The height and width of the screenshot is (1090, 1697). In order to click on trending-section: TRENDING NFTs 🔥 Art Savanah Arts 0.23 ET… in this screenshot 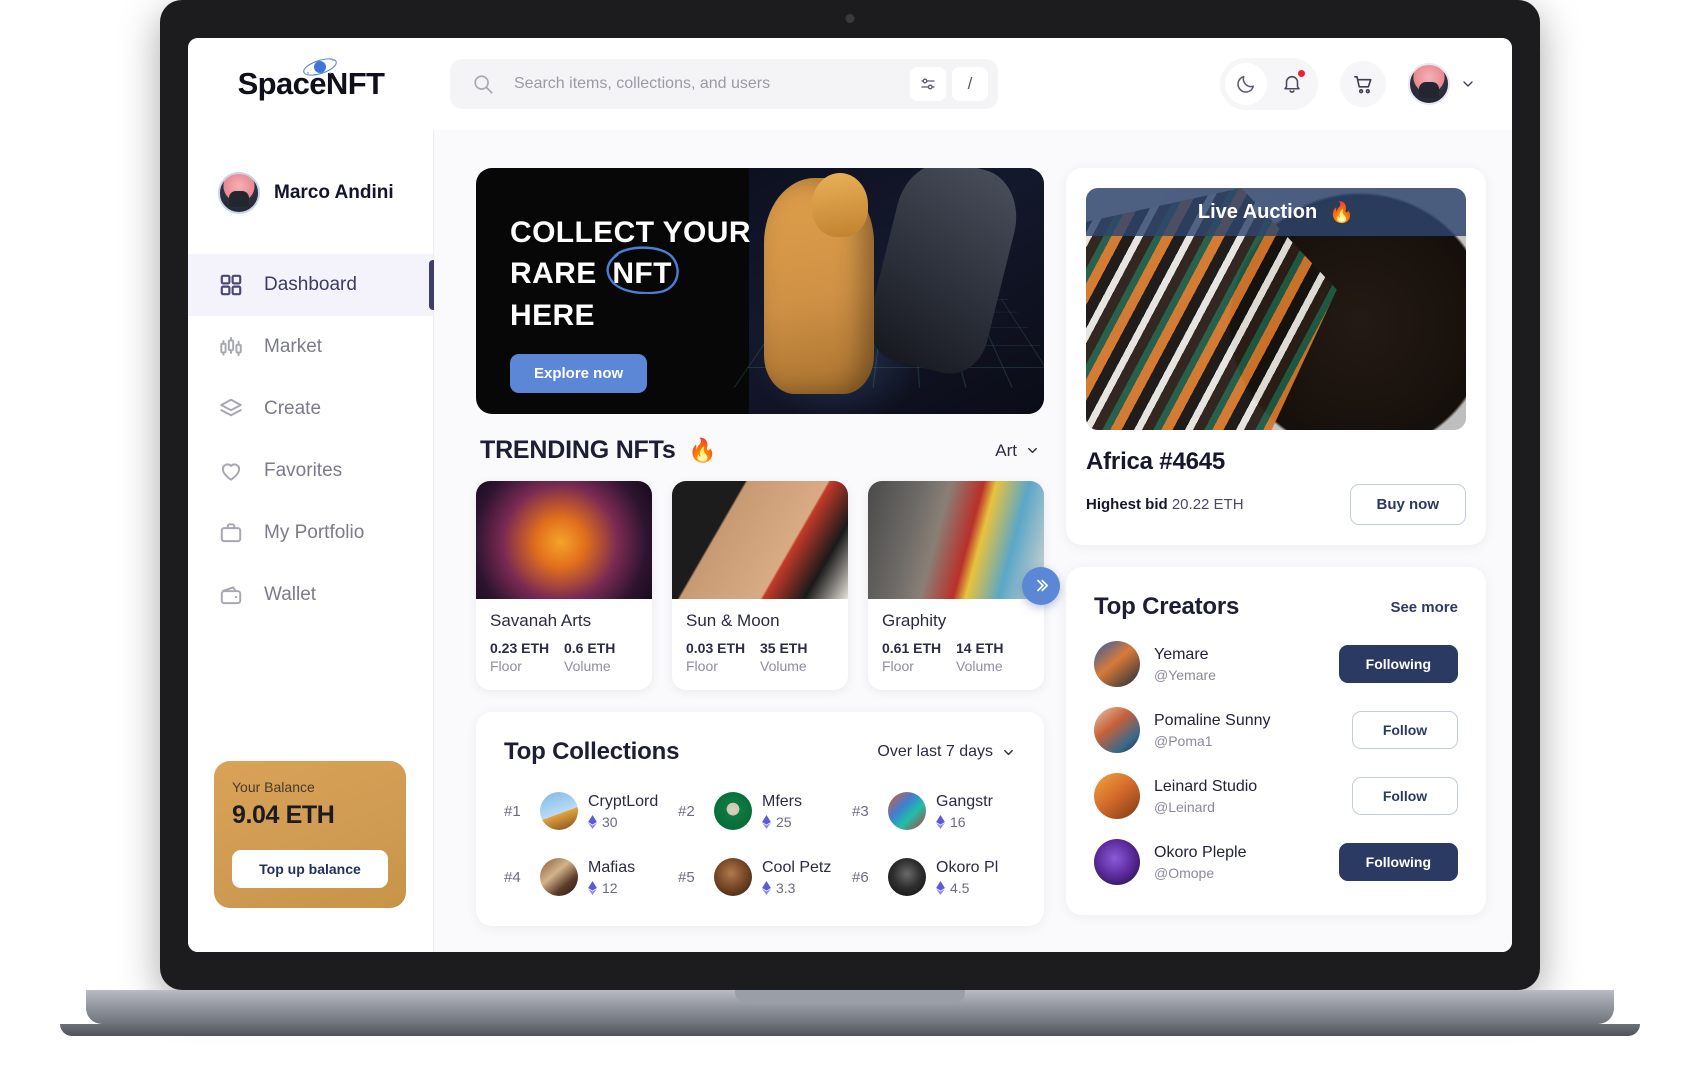, I will do `click(768, 563)`.